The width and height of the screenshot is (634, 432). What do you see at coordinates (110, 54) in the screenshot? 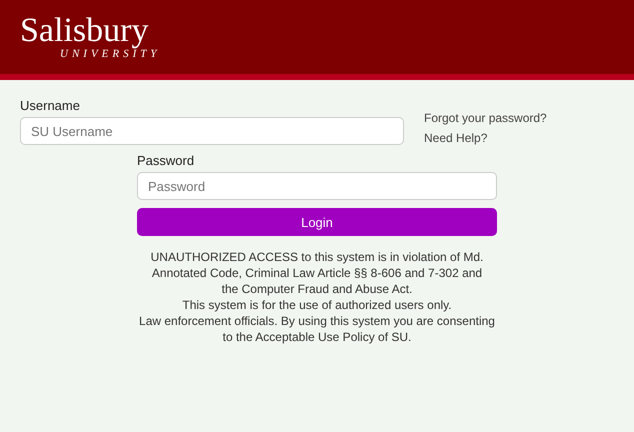
I see `logo-subtitle: UNIVERSITY` at bounding box center [110, 54].